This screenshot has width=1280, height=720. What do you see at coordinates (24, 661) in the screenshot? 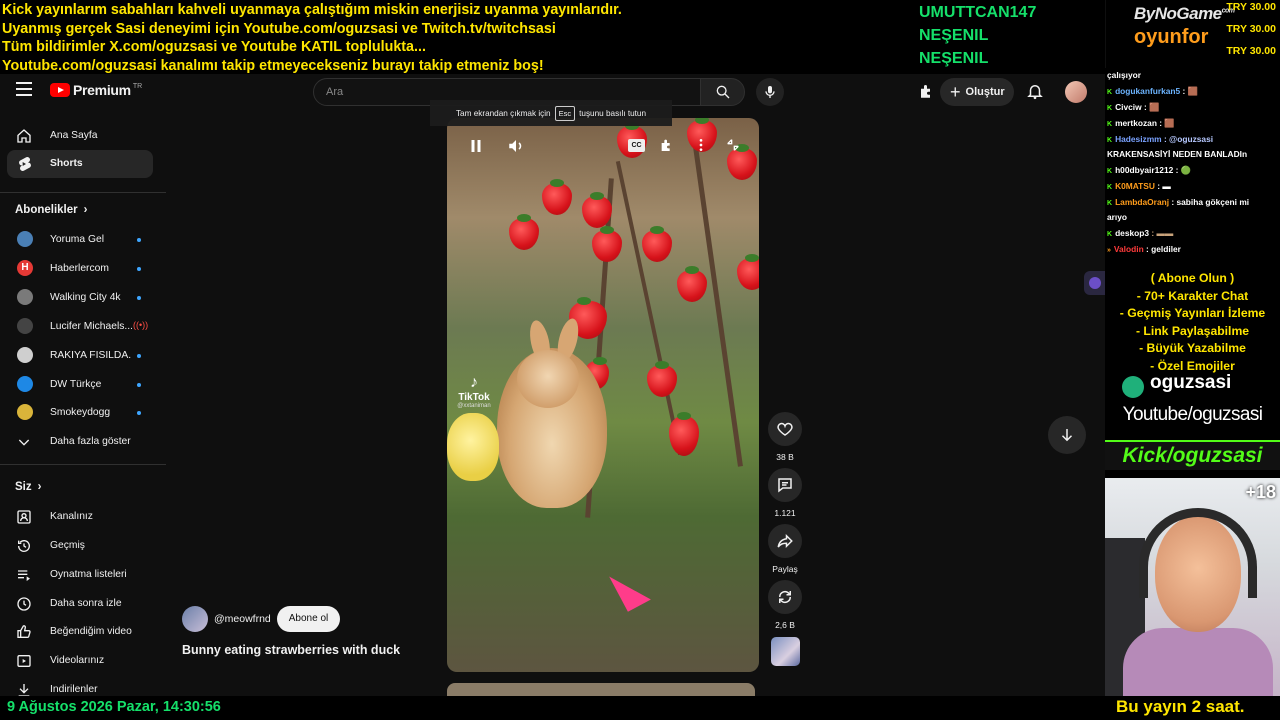
I see `video-icon` at bounding box center [24, 661].